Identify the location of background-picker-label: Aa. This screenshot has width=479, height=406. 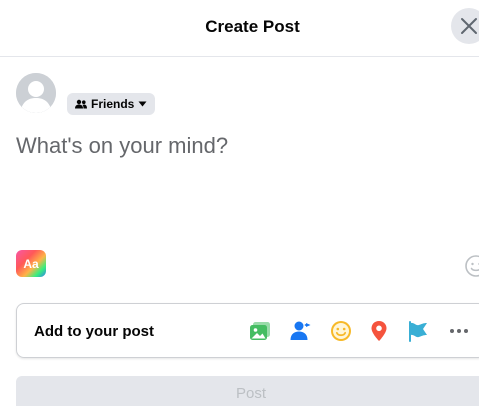
(31, 263).